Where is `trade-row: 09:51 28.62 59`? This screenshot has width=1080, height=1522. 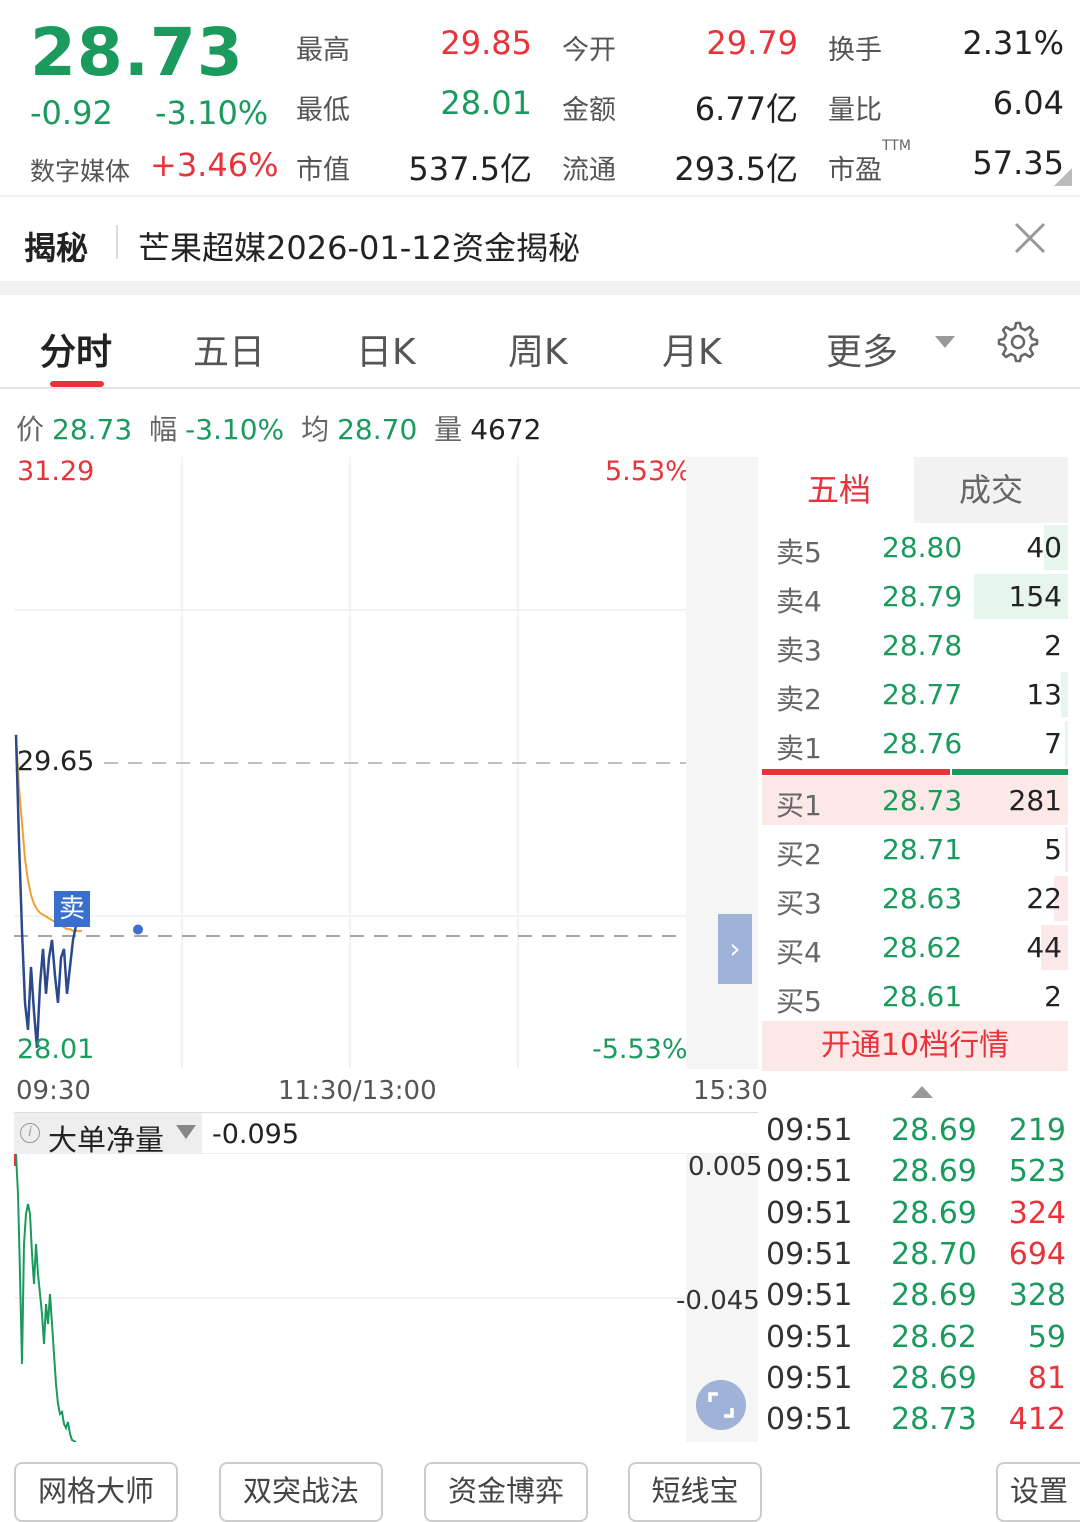 trade-row: 09:51 28.62 59 is located at coordinates (916, 1340).